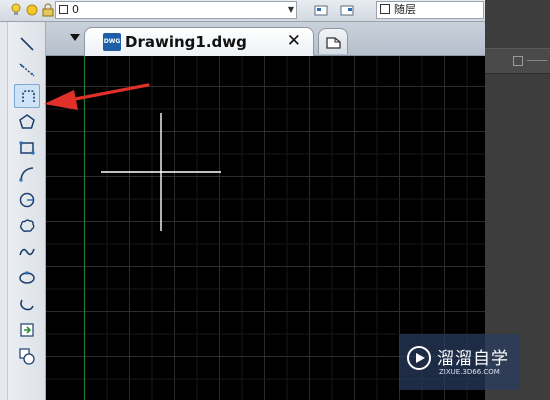  I want to click on circle-tool-icon, so click(27, 200).